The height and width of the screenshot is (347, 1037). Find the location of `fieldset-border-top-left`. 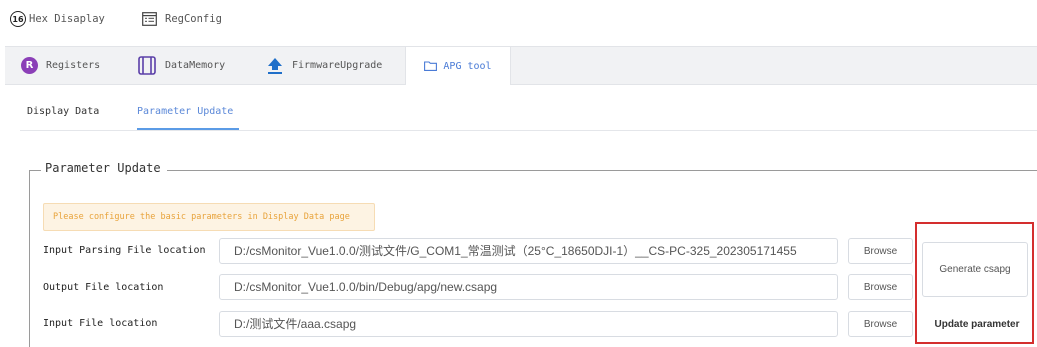

fieldset-border-top-left is located at coordinates (35, 170).